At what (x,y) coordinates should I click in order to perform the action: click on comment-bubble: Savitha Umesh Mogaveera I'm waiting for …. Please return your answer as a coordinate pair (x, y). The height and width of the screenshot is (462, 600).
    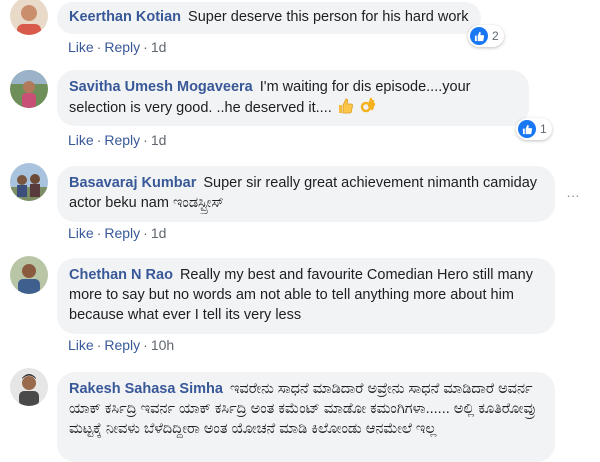
    Looking at the image, I should click on (293, 98).